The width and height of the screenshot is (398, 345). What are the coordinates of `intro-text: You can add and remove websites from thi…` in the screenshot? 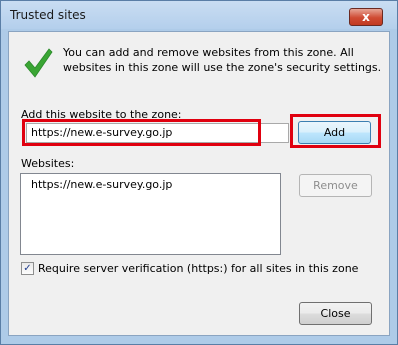 It's located at (222, 60).